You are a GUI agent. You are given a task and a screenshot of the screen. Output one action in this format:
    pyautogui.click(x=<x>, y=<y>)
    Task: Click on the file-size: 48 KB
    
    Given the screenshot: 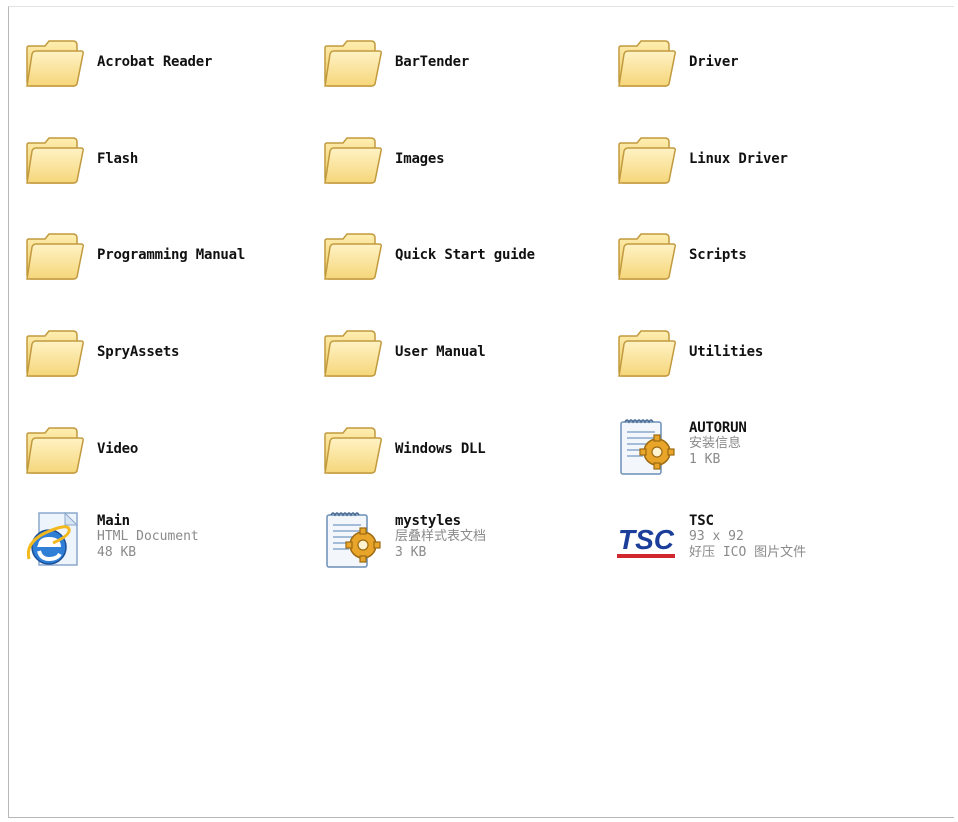 What is the action you would take?
    pyautogui.click(x=117, y=552)
    